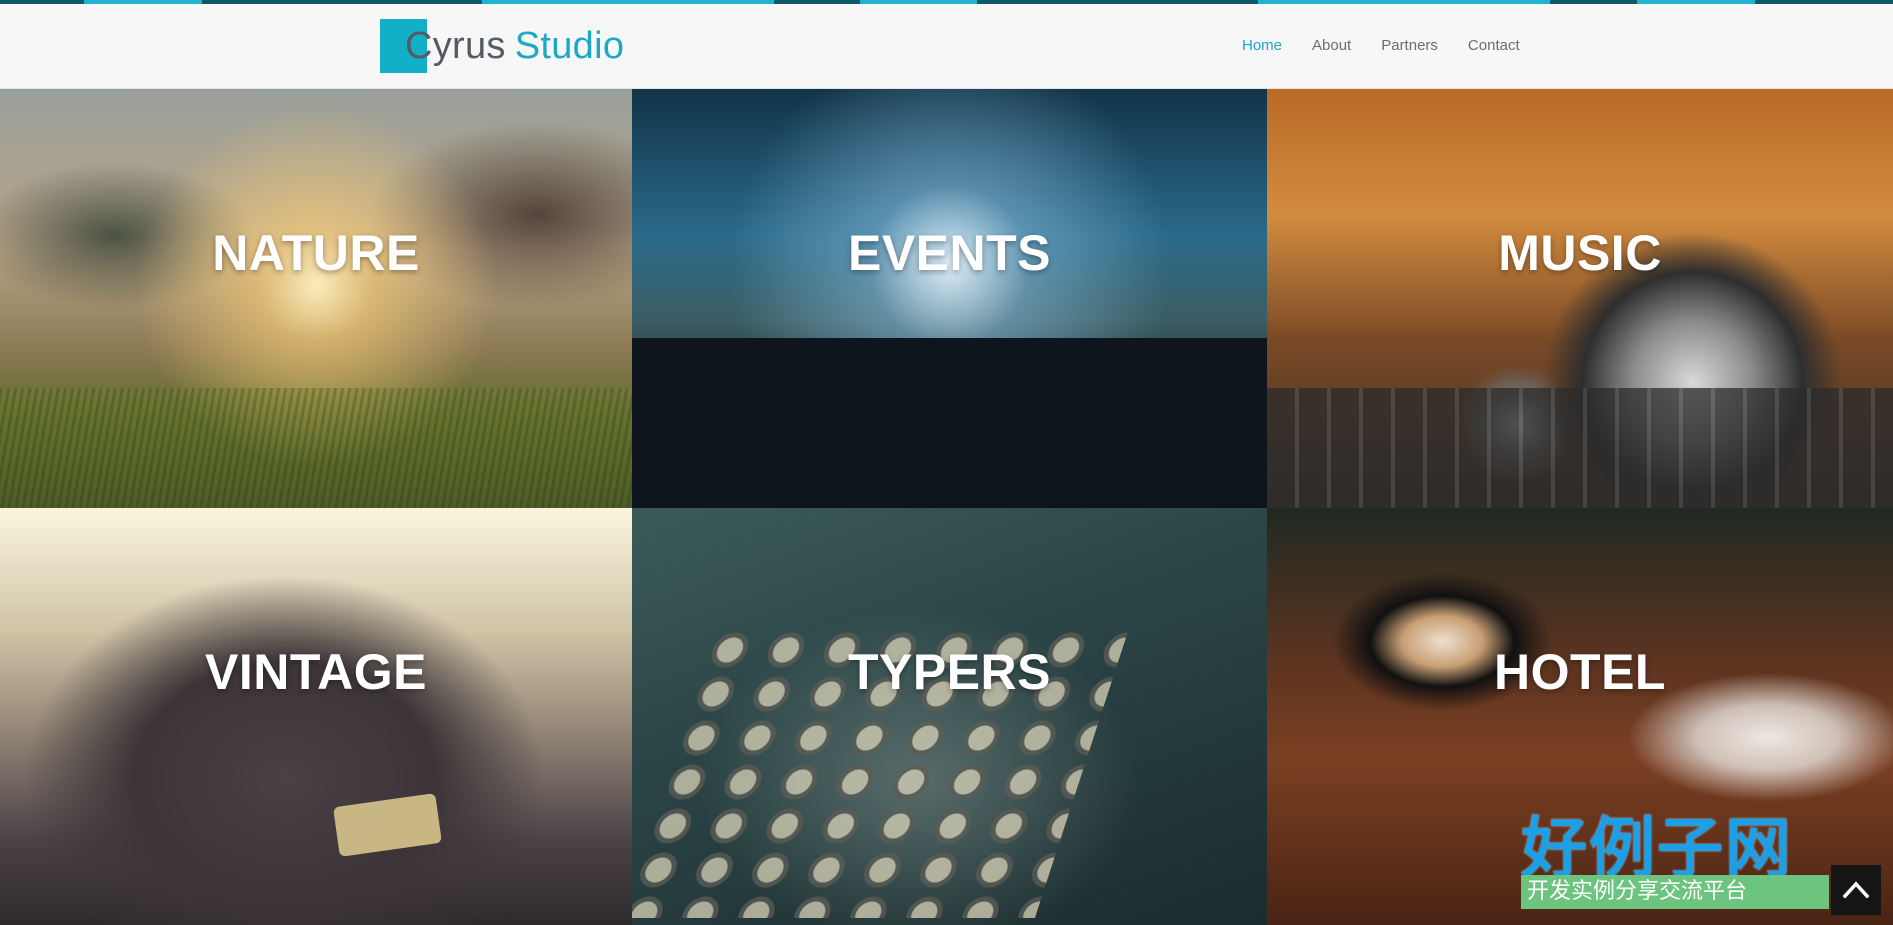 Image resolution: width=1893 pixels, height=925 pixels. What do you see at coordinates (1494, 45) in the screenshot?
I see `nav-contact-link: Contact` at bounding box center [1494, 45].